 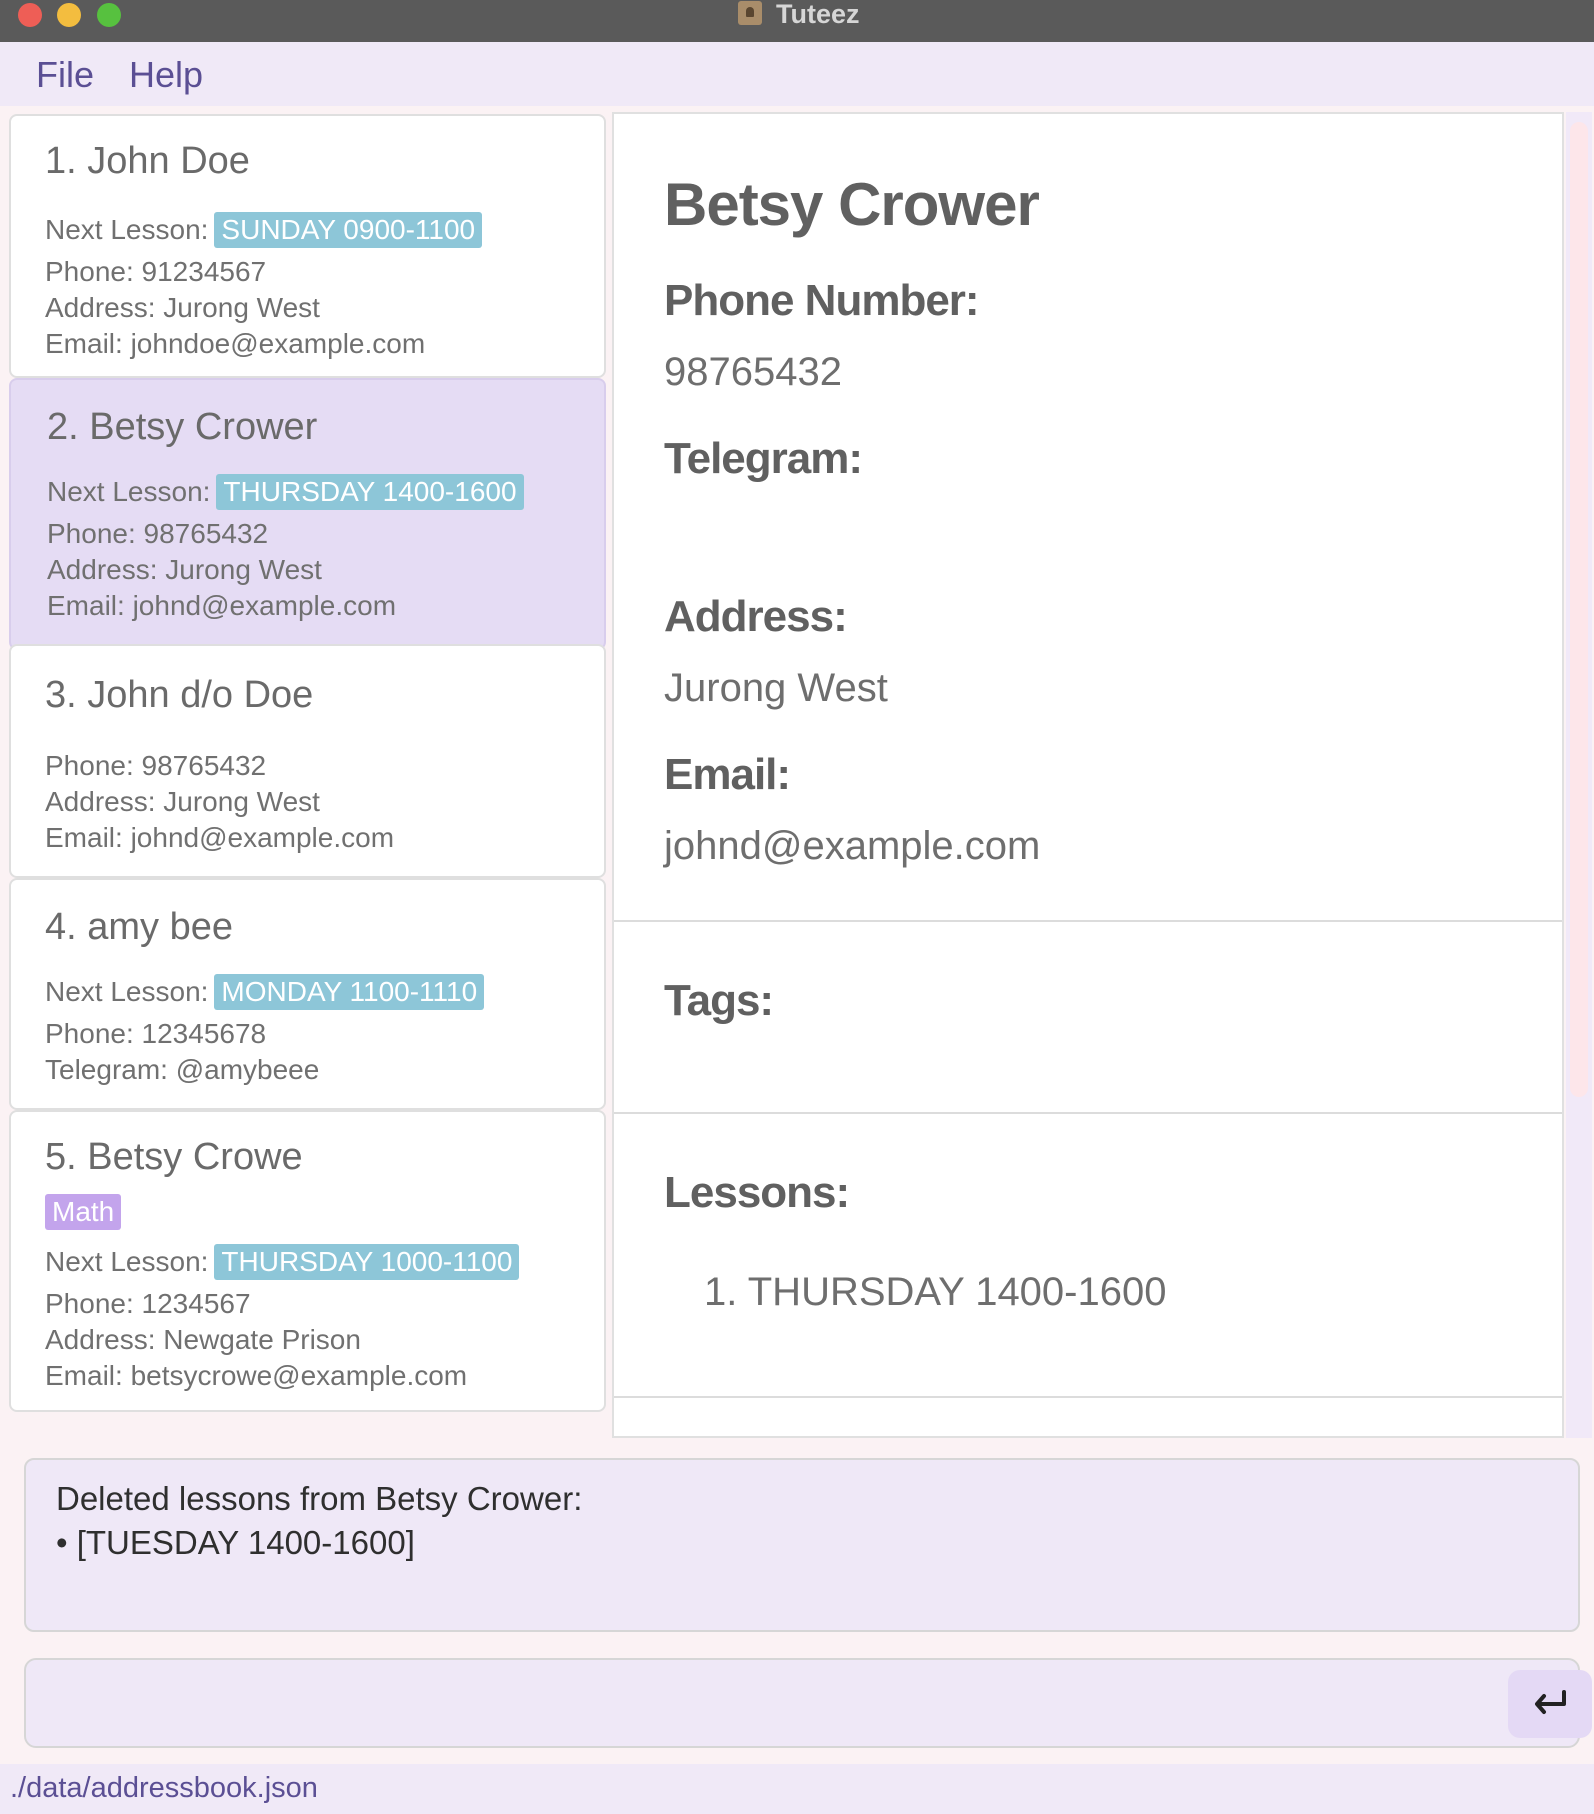 I want to click on lesson-badge: THURSDAY 1000-1100, so click(x=367, y=1262).